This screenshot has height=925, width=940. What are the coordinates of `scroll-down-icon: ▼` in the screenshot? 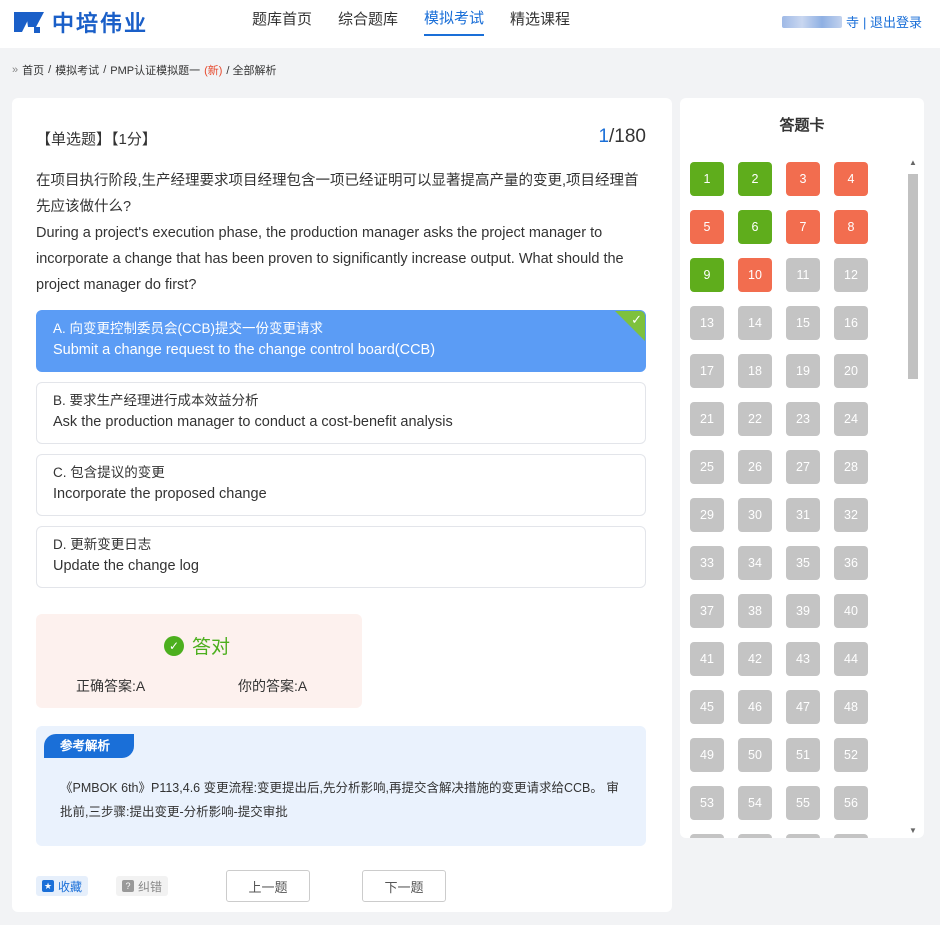 It's located at (913, 831).